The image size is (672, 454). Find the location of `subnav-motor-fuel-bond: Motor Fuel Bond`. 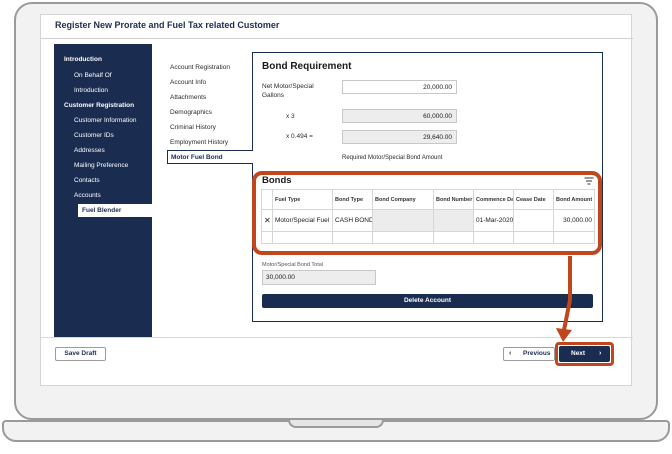

subnav-motor-fuel-bond: Motor Fuel Bond is located at coordinates (210, 157).